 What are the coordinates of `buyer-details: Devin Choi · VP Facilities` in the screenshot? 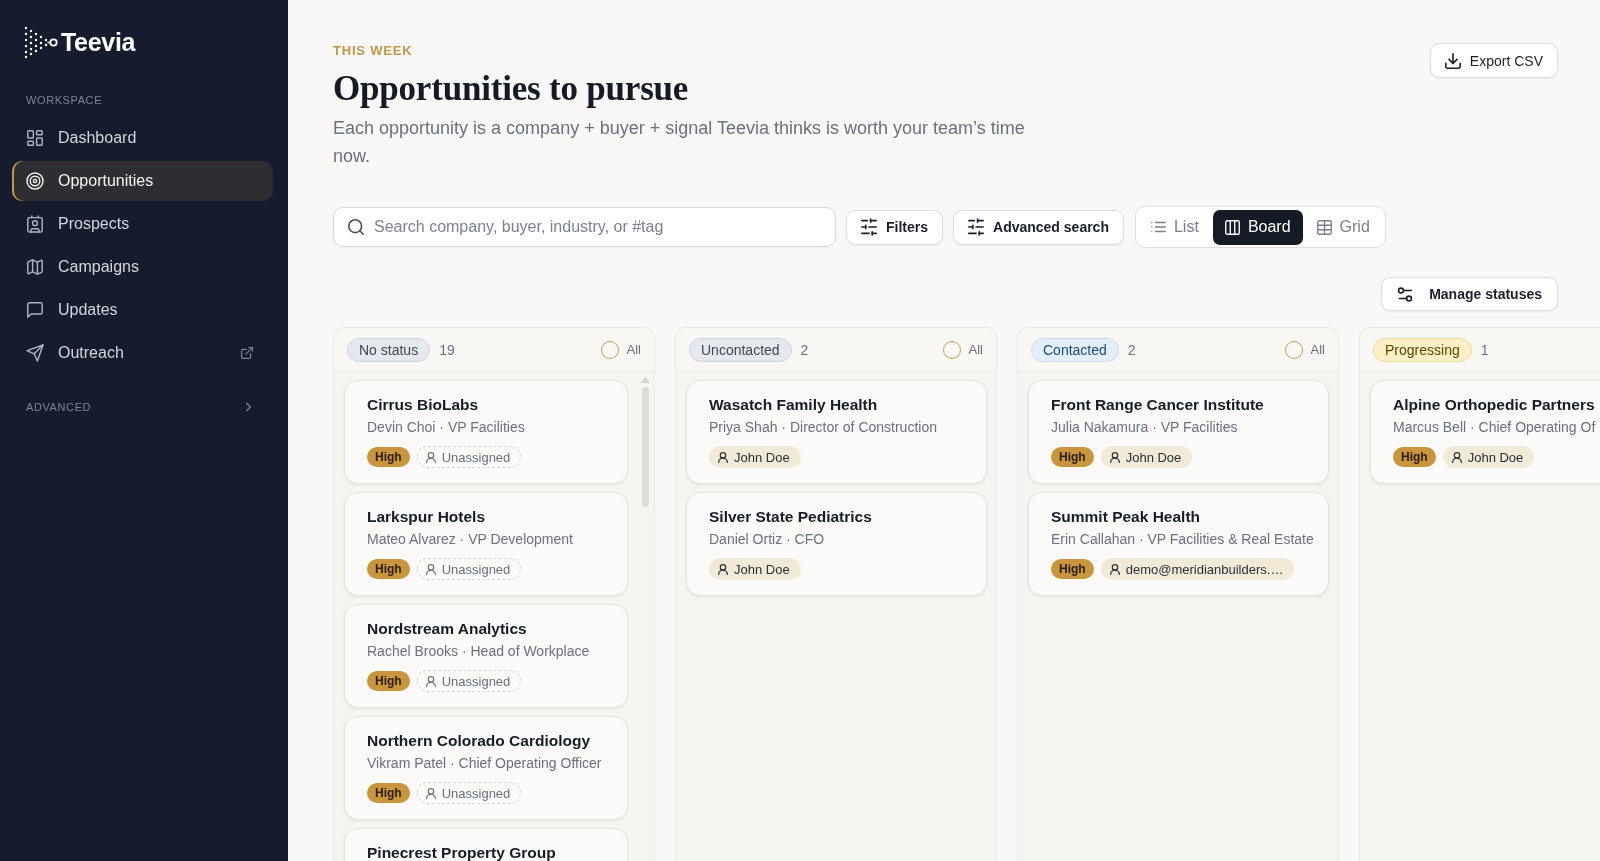 It's located at (446, 427).